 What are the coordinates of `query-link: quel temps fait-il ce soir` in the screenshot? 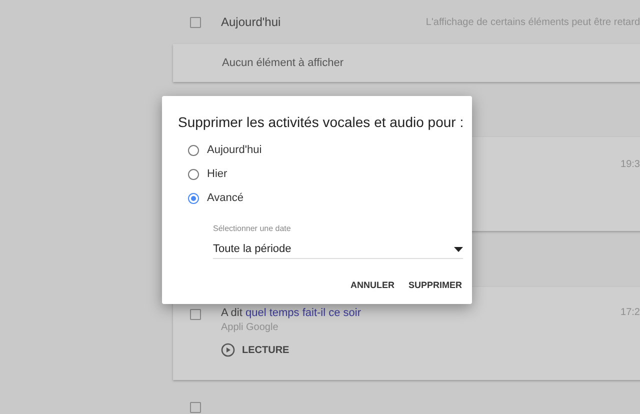 It's located at (303, 313).